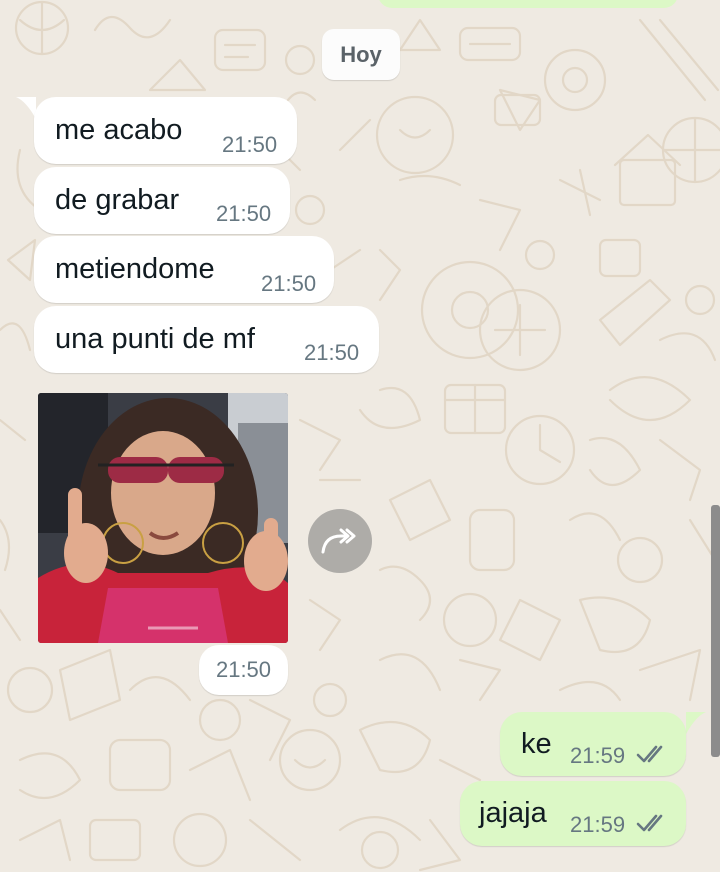  I want to click on scrollbar-thumb, so click(715, 631).